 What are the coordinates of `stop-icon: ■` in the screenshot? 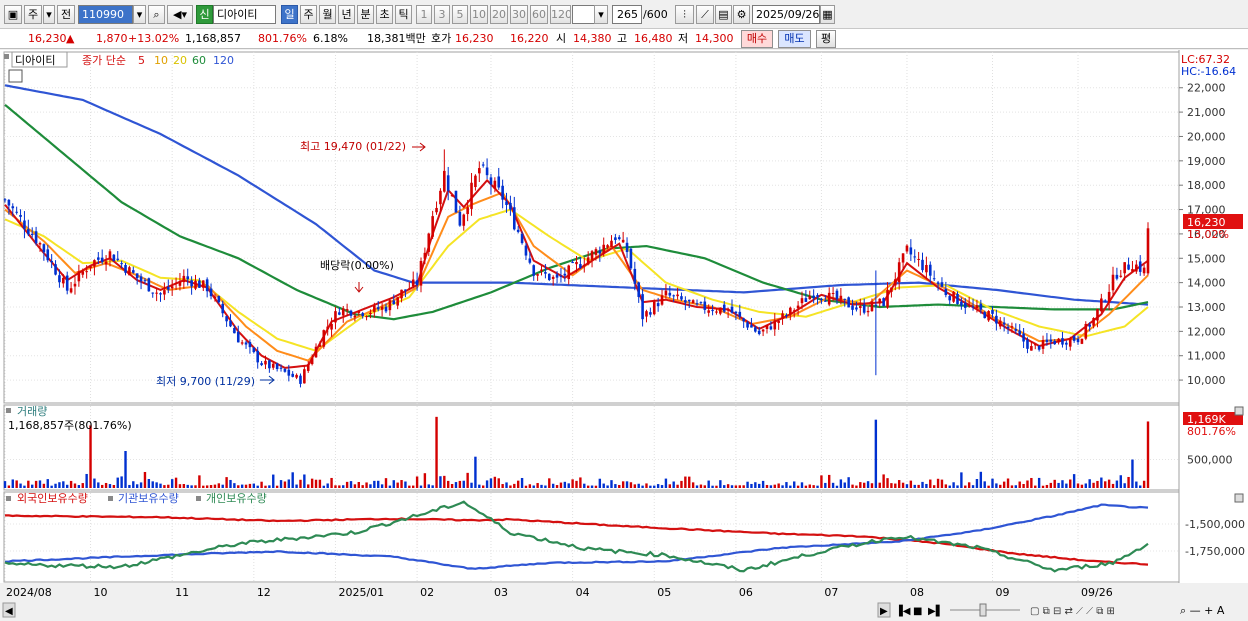 It's located at (917, 611).